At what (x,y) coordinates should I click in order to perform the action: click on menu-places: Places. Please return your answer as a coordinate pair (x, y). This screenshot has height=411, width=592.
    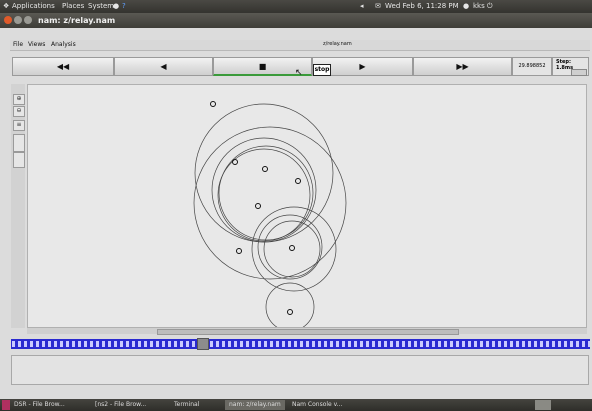
    Looking at the image, I should click on (73, 6).